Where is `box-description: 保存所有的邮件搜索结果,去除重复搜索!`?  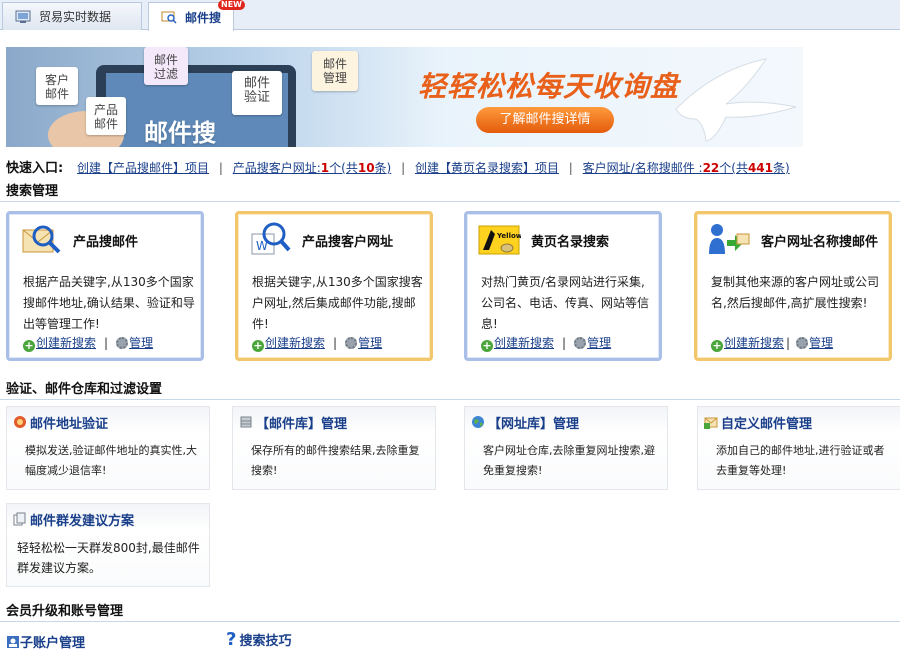
box-description: 保存所有的邮件搜索结果,去除重复搜索! is located at coordinates (335, 460).